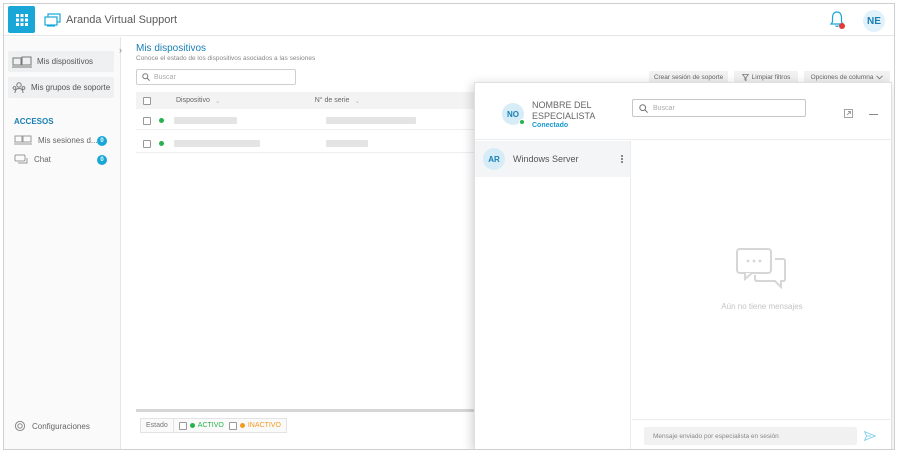 The width and height of the screenshot is (900, 455). What do you see at coordinates (874, 21) in the screenshot?
I see `user-avatar: NE` at bounding box center [874, 21].